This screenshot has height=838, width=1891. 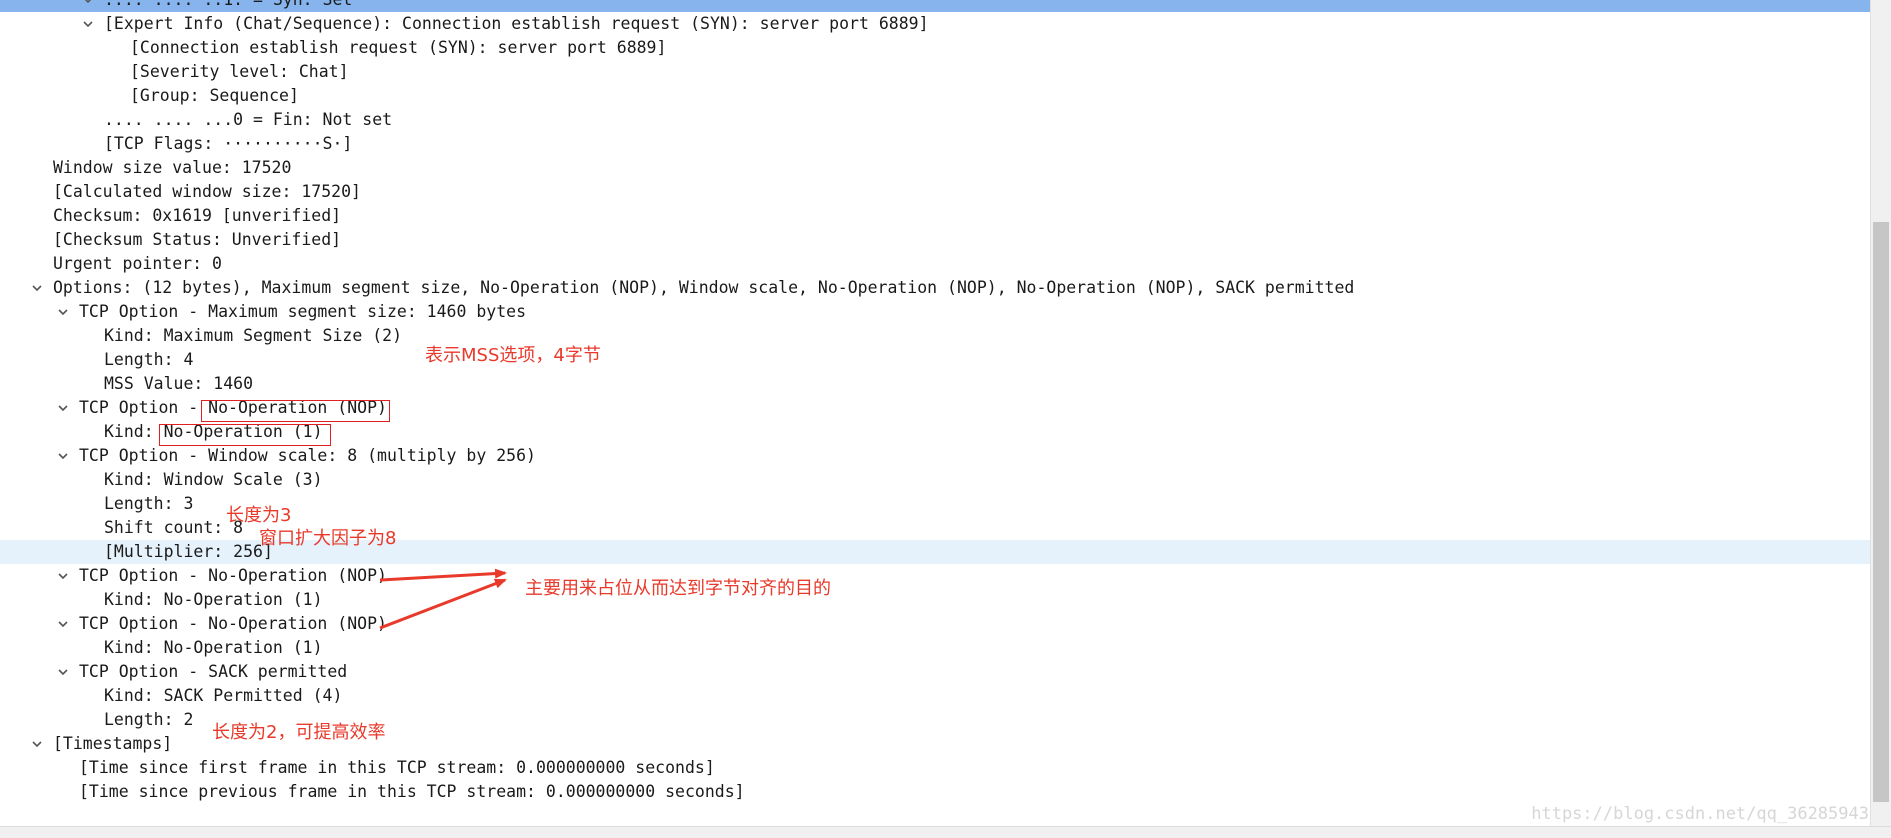 I want to click on annotation-mss: 表示MSS选项，4字节, so click(x=513, y=355).